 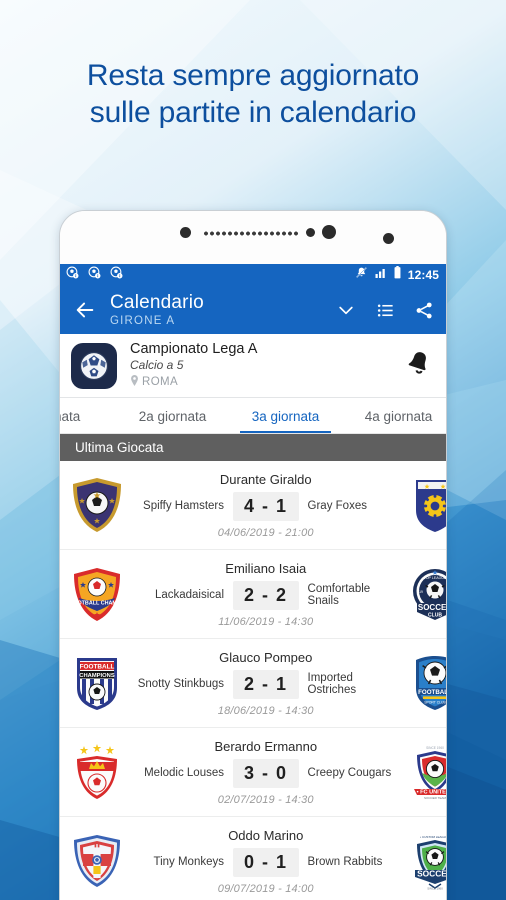 I want to click on scoreline: Spiffy Hamsters 4 - 1 Gray Foxes, so click(x=266, y=506).